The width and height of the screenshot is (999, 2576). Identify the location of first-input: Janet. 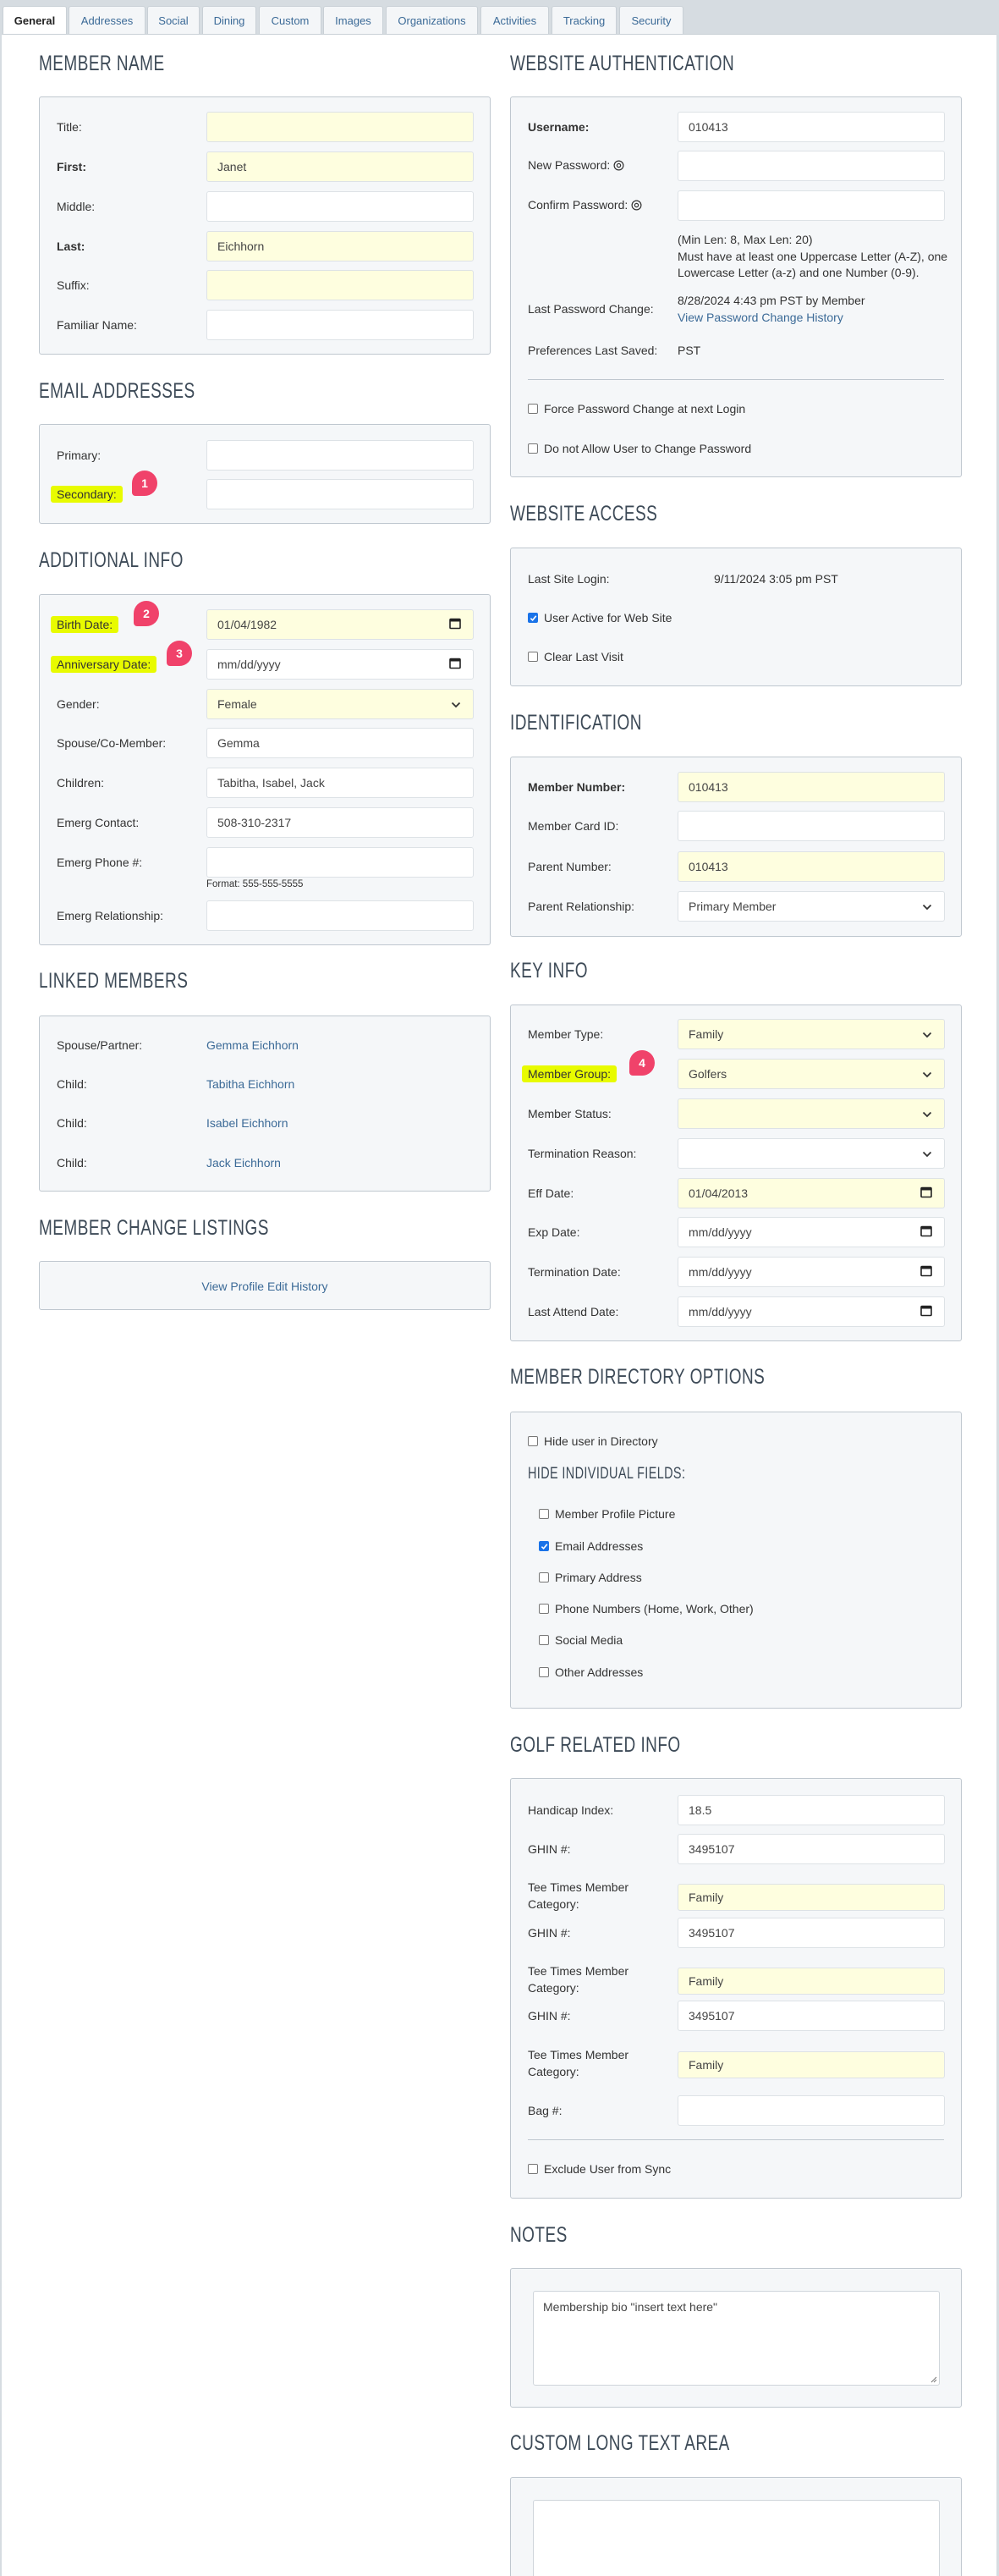
(340, 166).